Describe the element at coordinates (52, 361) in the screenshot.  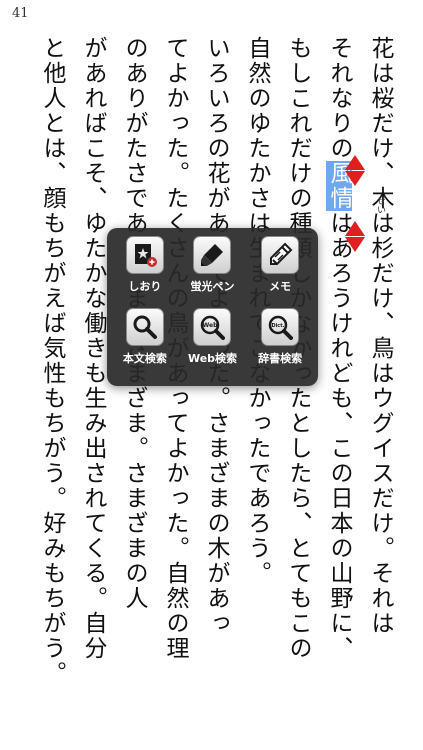
I see `text-line: と他人とは、顔もちがえば気性もちがう。好みもちがう。` at that location.